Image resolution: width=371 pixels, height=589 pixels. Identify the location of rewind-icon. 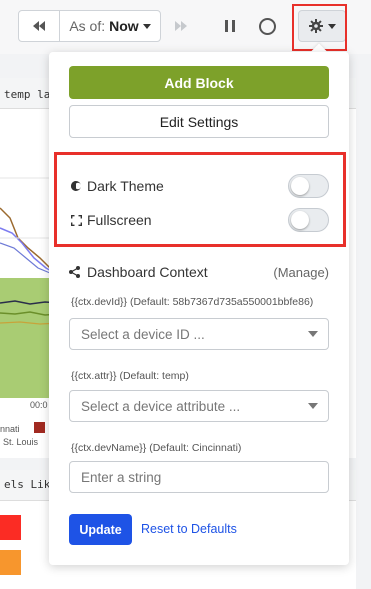
(39, 26).